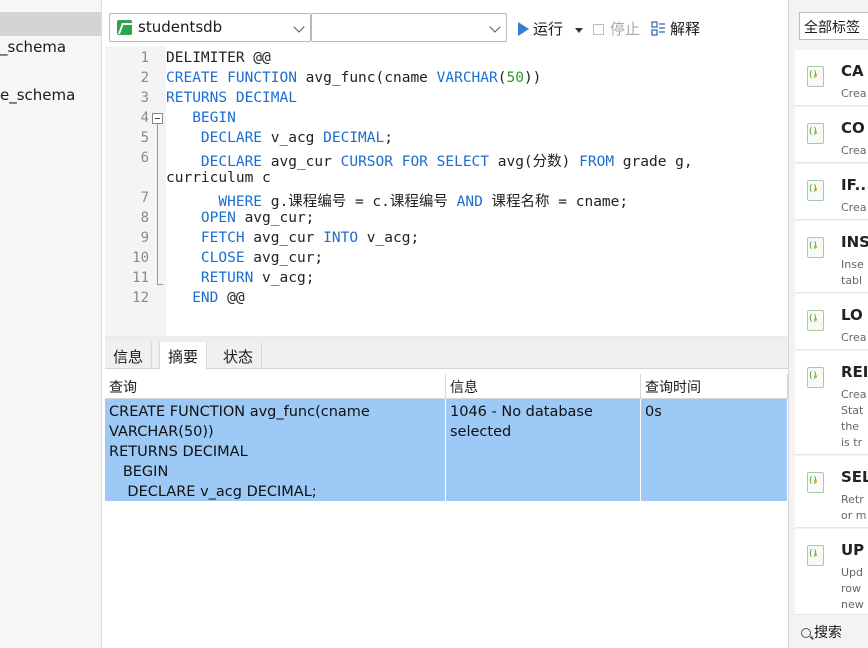  I want to click on column-header-query: 查询, so click(275, 386).